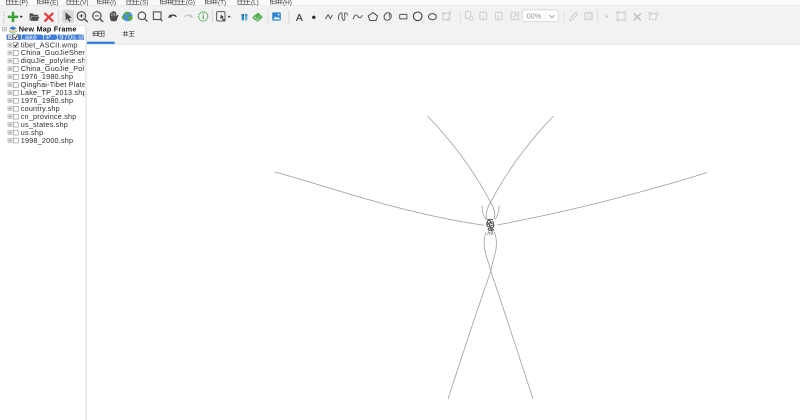 This screenshot has width=800, height=420. I want to click on svg-text: (E), so click(54, 3).